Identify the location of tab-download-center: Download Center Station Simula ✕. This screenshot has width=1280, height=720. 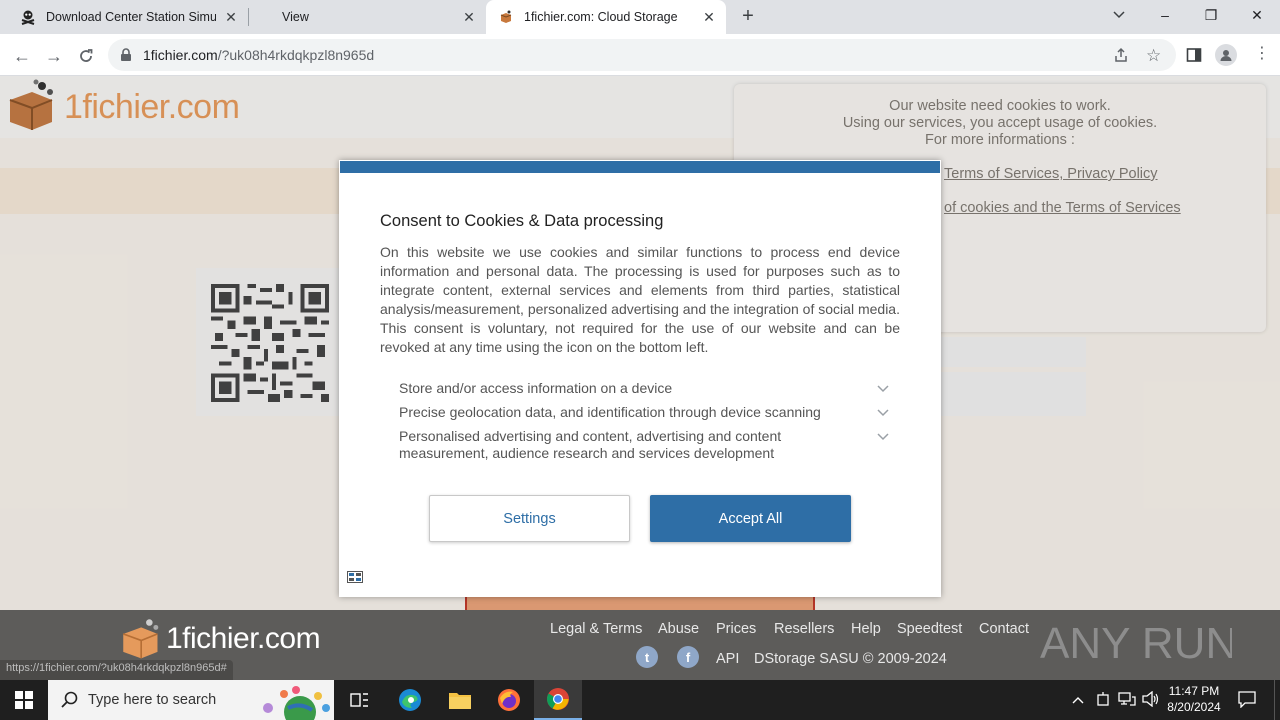
(128, 17).